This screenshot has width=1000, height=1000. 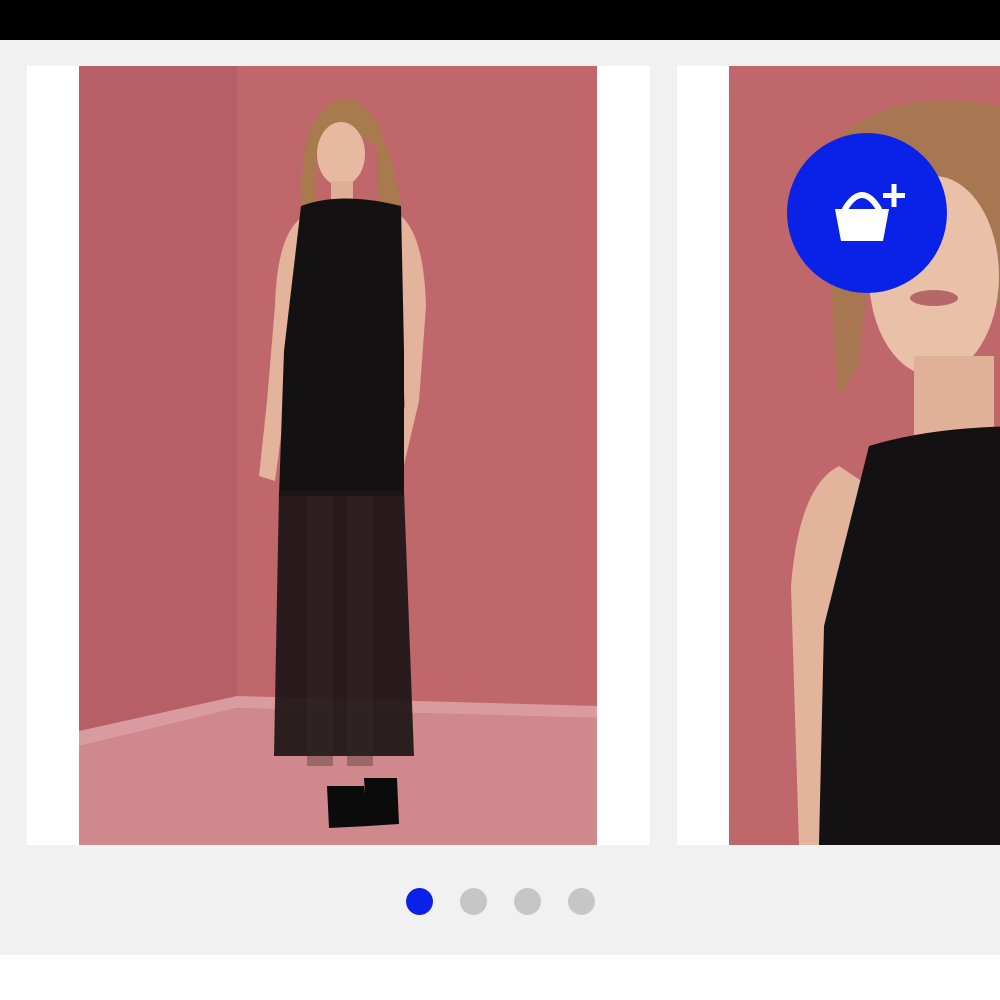 I want to click on add-to-basket-button, so click(x=867, y=213).